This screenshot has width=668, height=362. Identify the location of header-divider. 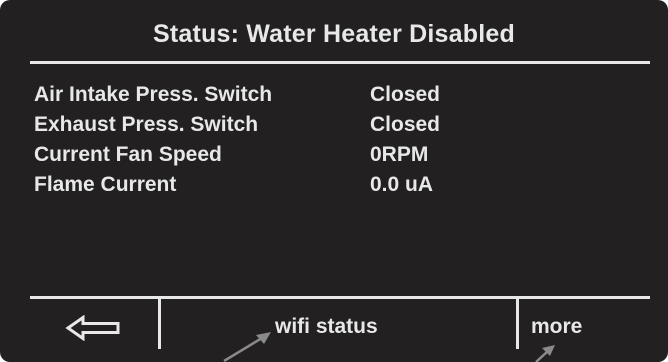
(340, 62).